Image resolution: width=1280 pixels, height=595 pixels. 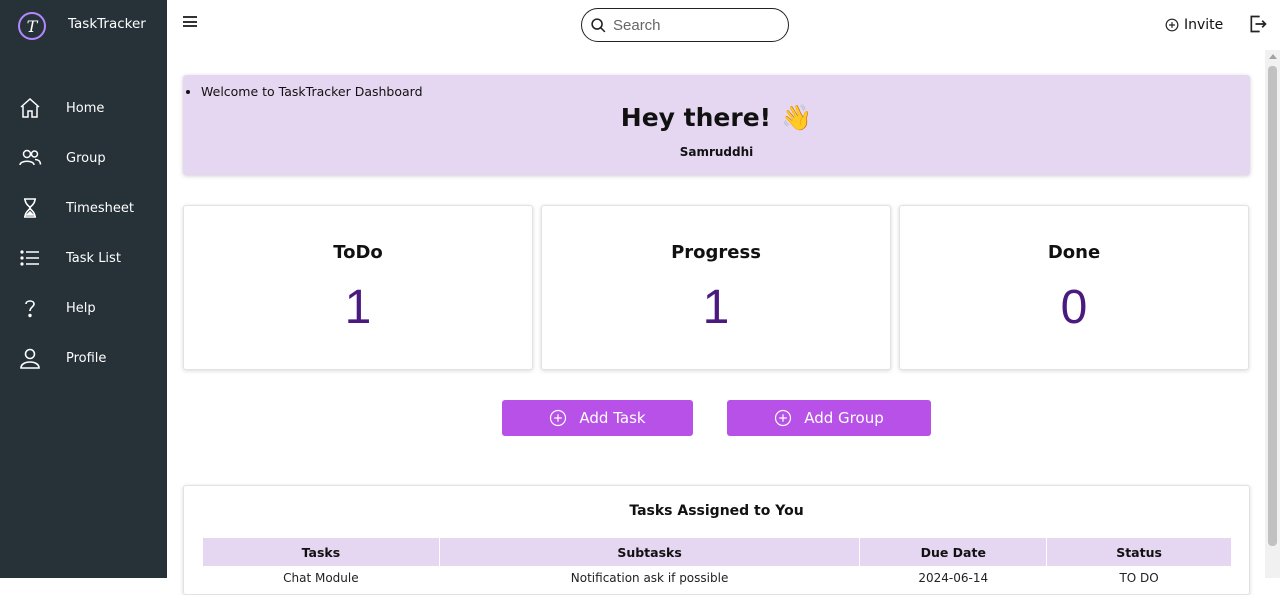 I want to click on card-count: 0, so click(x=1074, y=307).